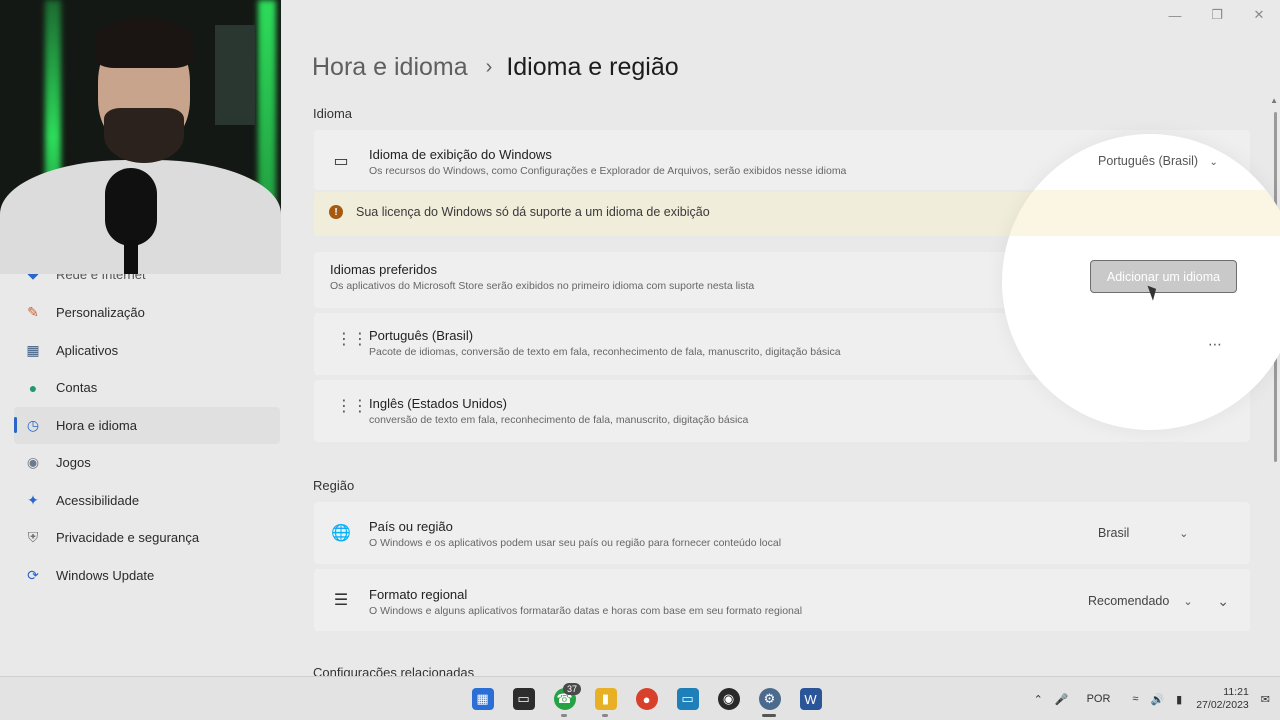 This screenshot has height=720, width=1280. I want to click on monitor-icon: ▭, so click(687, 699).